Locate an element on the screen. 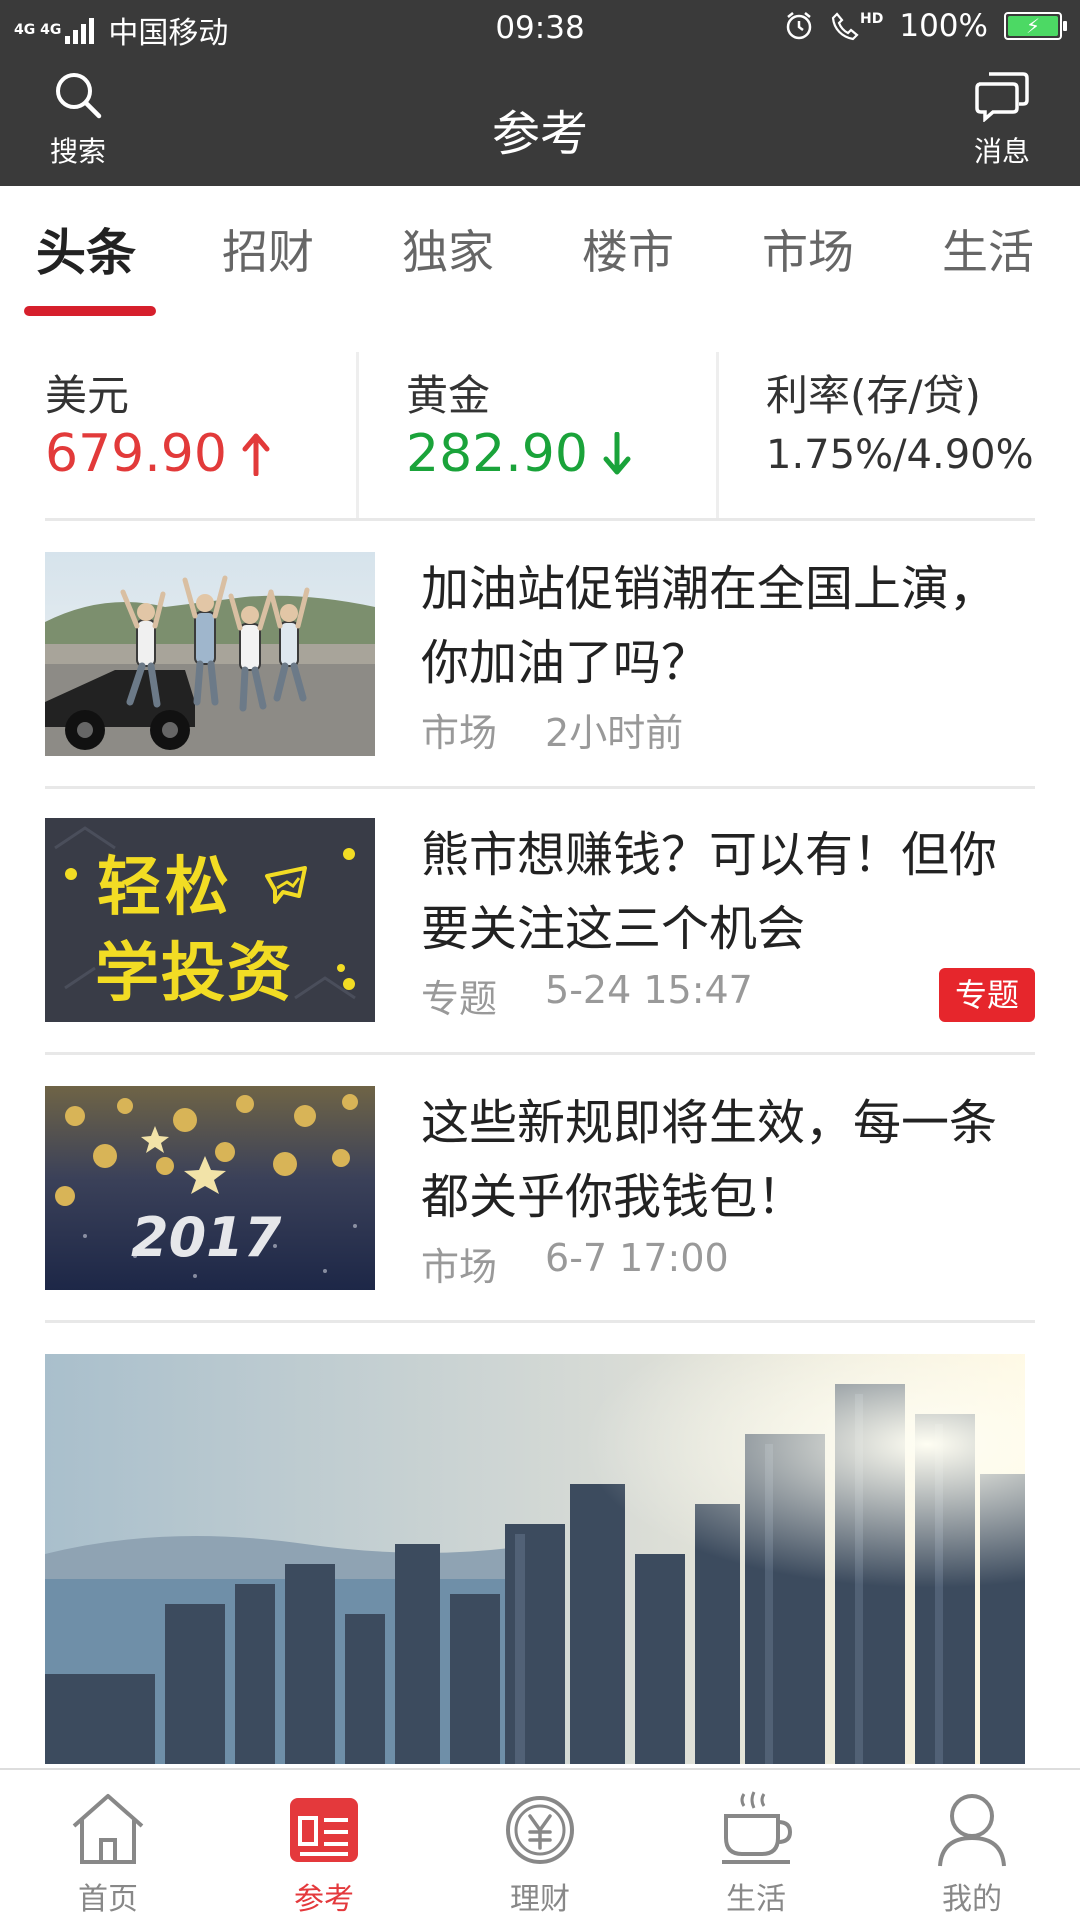 The height and width of the screenshot is (1920, 1080). gold-value: 282.90 is located at coordinates (497, 454).